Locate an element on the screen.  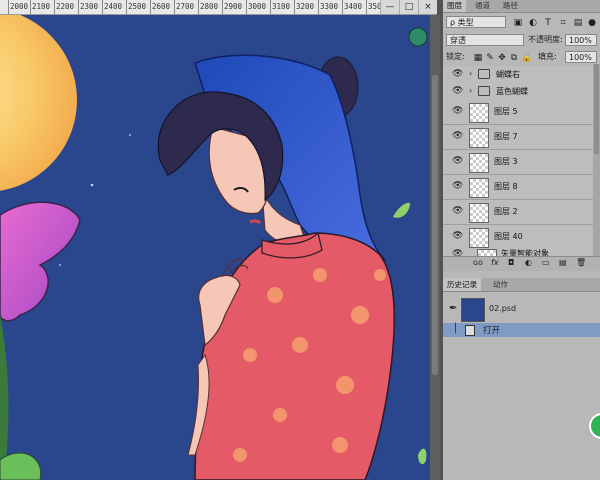
lock-brush-icon: ✎ is located at coordinates (490, 58).